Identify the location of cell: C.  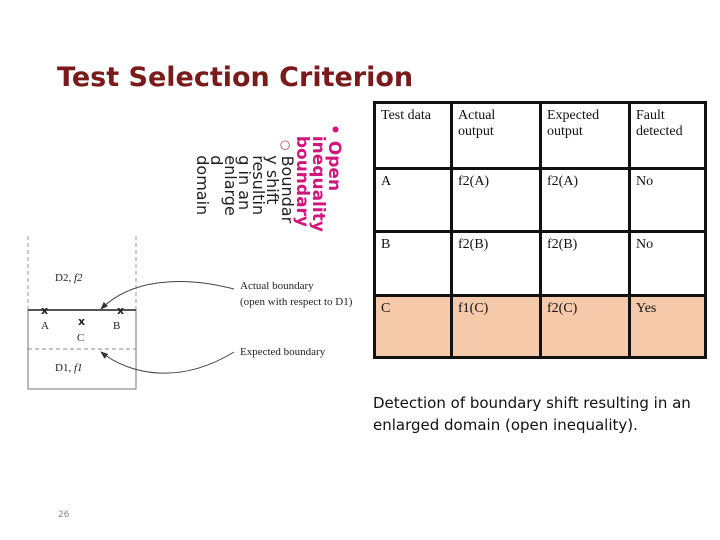
(413, 326).